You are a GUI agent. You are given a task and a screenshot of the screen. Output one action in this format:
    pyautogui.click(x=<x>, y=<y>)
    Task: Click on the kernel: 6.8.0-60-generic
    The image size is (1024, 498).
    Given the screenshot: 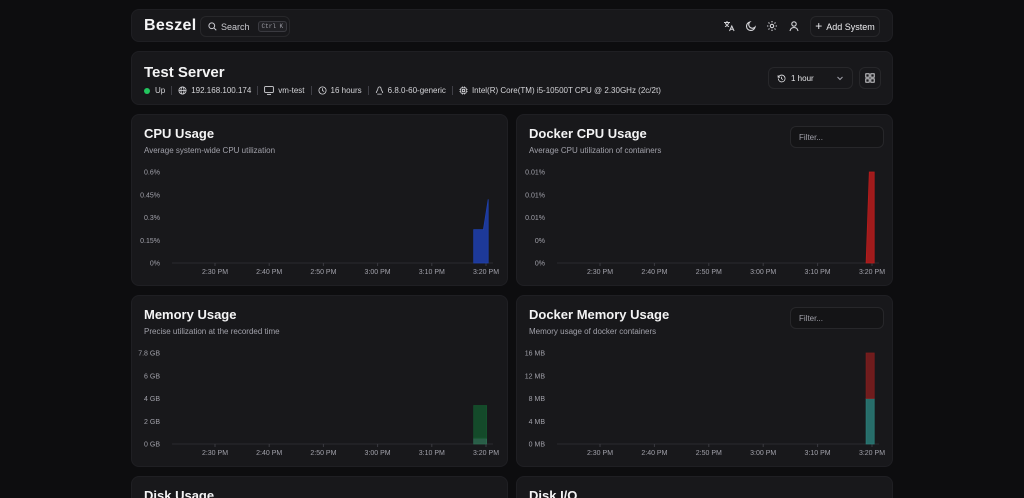 What is the action you would take?
    pyautogui.click(x=410, y=90)
    